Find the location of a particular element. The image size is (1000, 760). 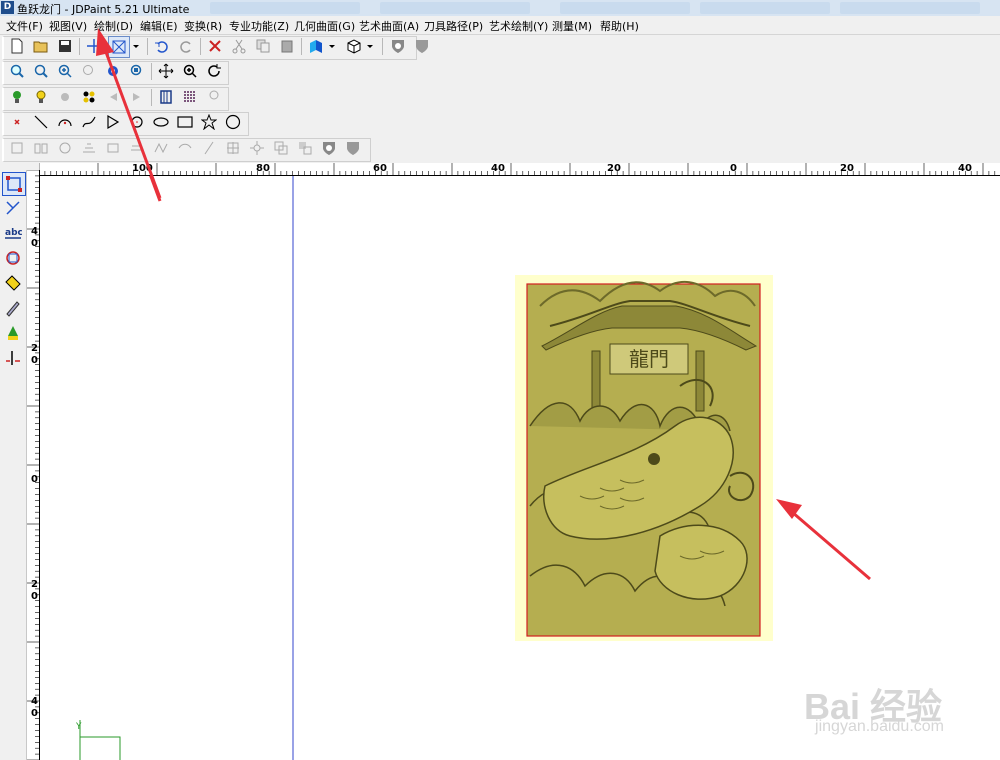

standard-toolbar is located at coordinates (214, 47).